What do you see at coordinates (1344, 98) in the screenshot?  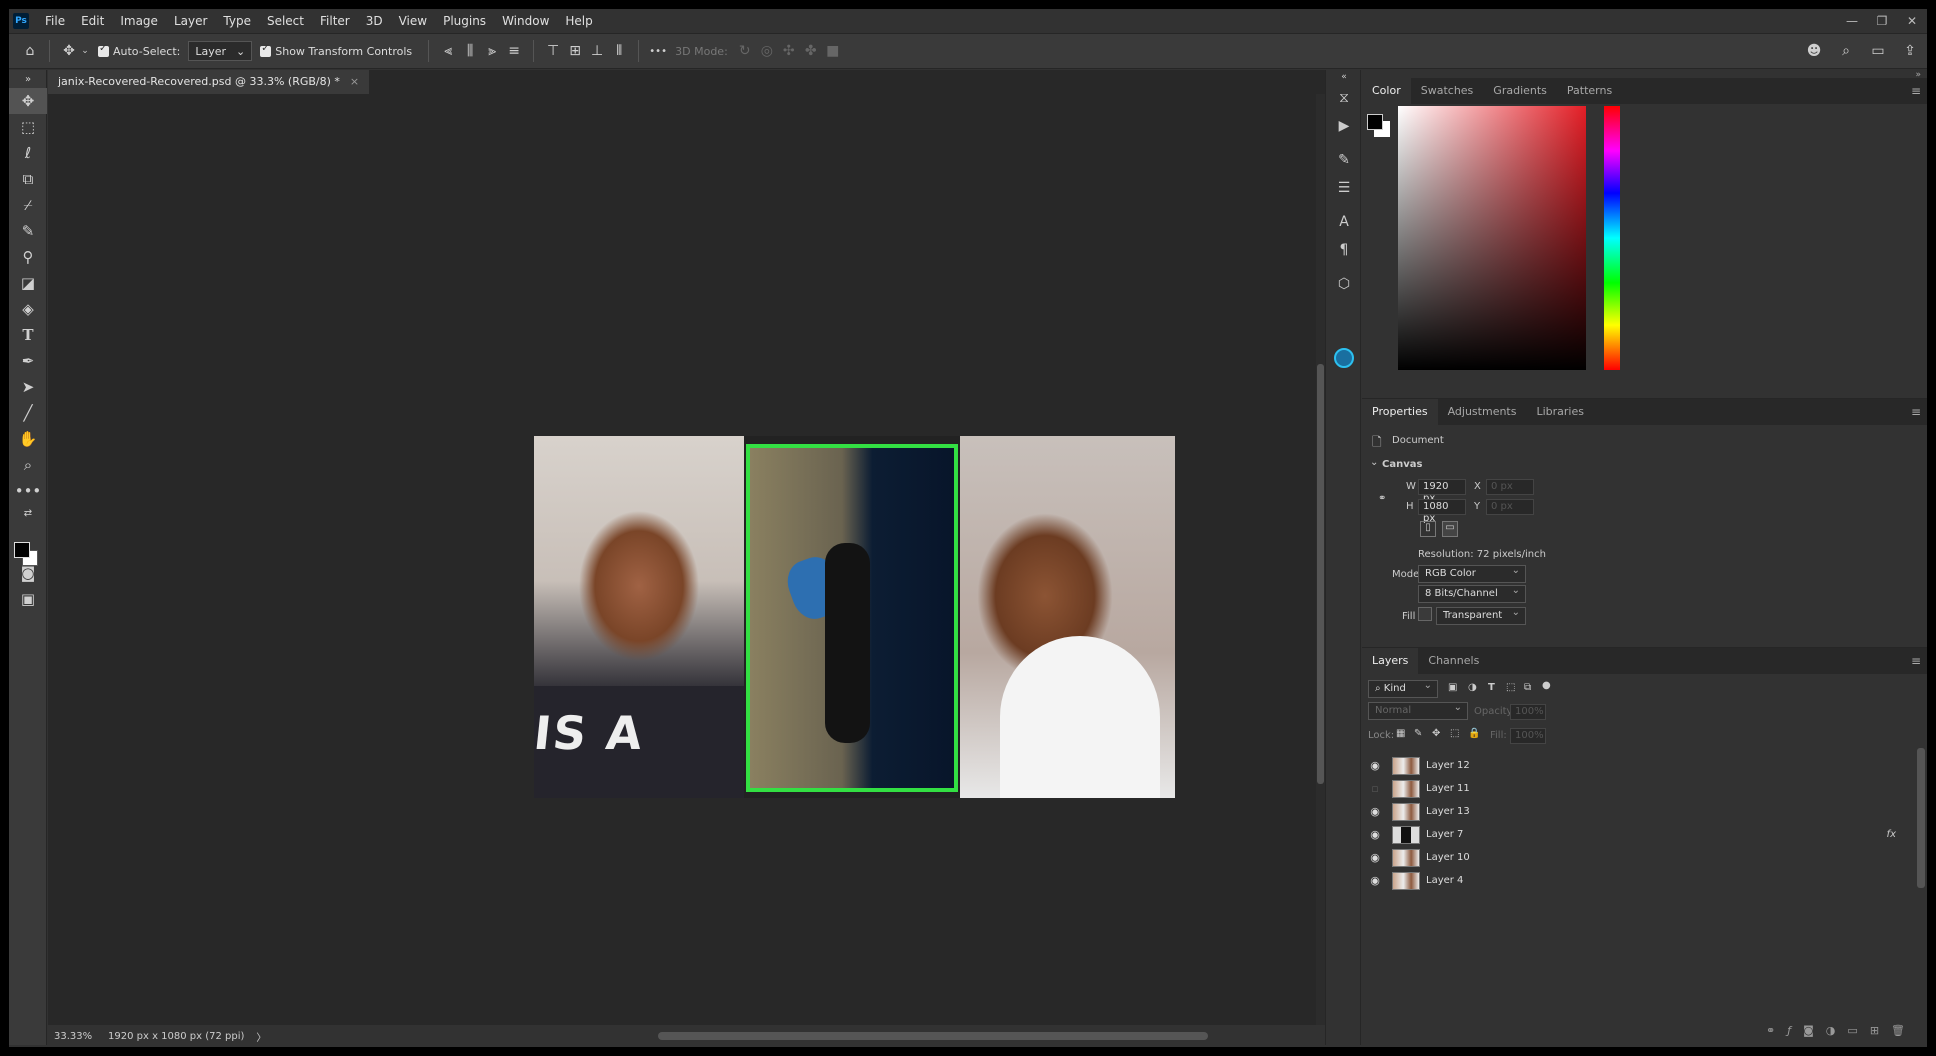 I see `history-icon: ⧖` at bounding box center [1344, 98].